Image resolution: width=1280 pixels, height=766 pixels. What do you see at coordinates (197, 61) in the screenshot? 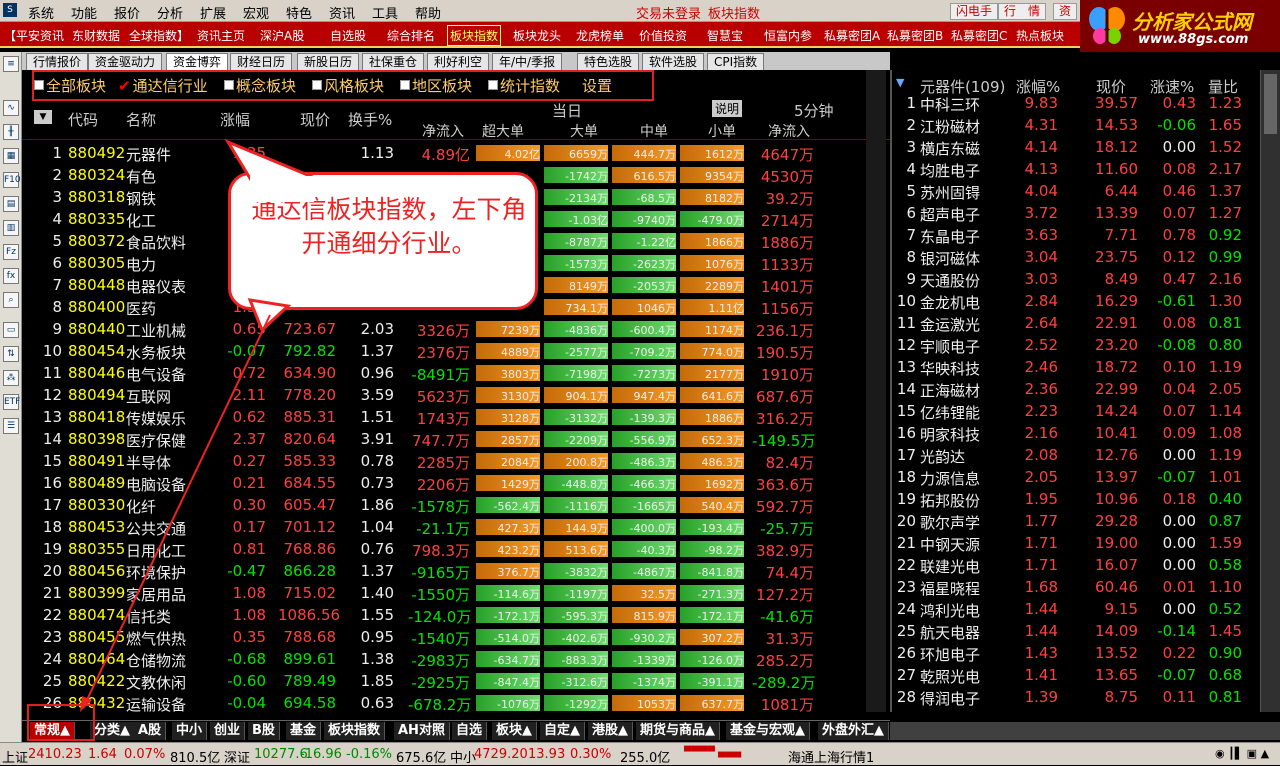
I see `tab-capital-game: 资金博弈` at bounding box center [197, 61].